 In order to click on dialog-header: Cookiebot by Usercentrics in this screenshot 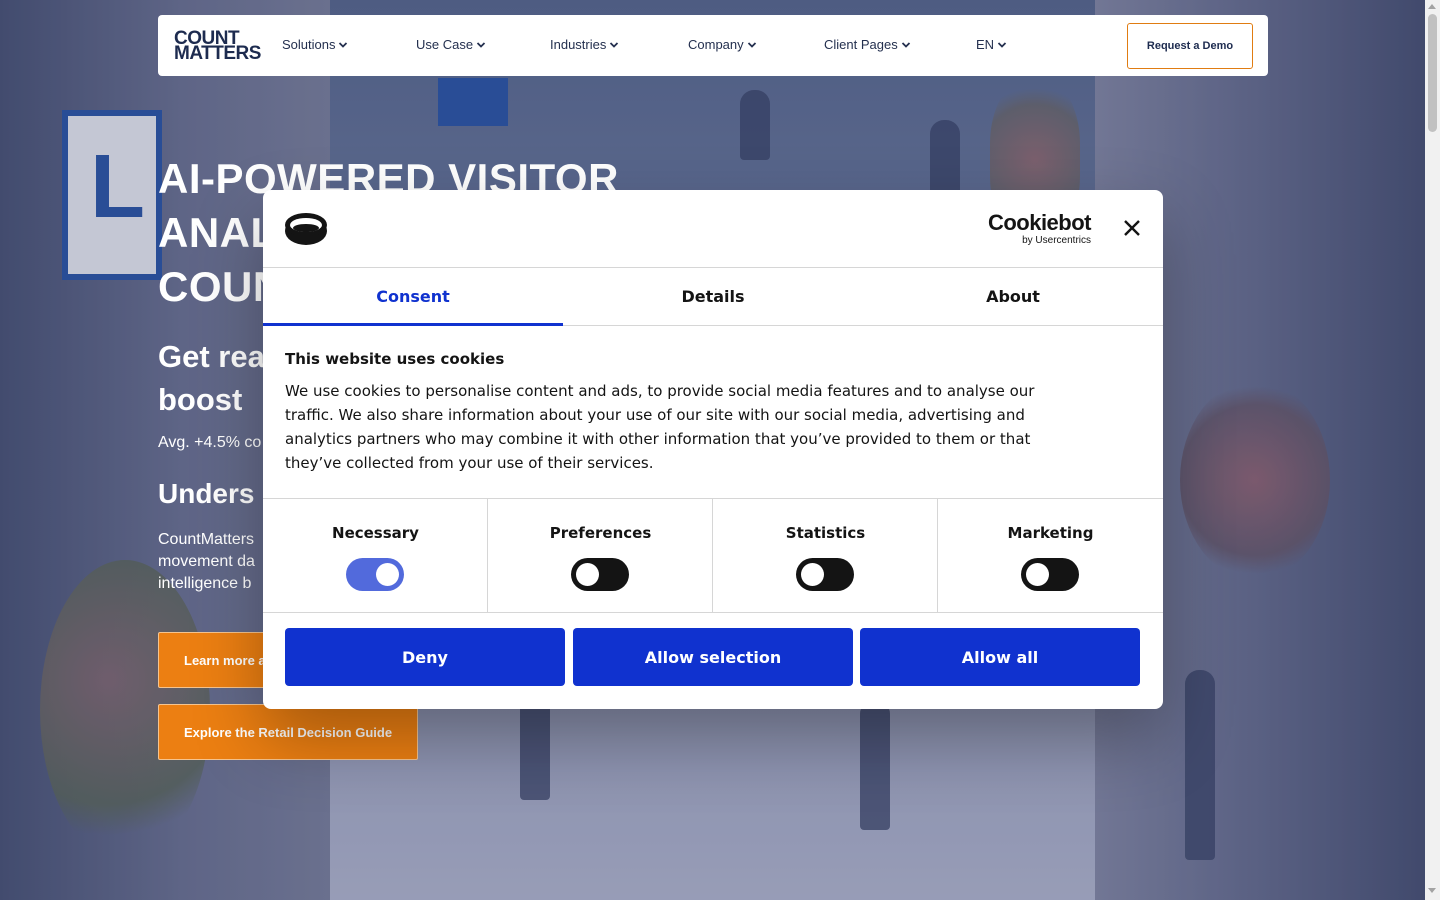, I will do `click(713, 229)`.